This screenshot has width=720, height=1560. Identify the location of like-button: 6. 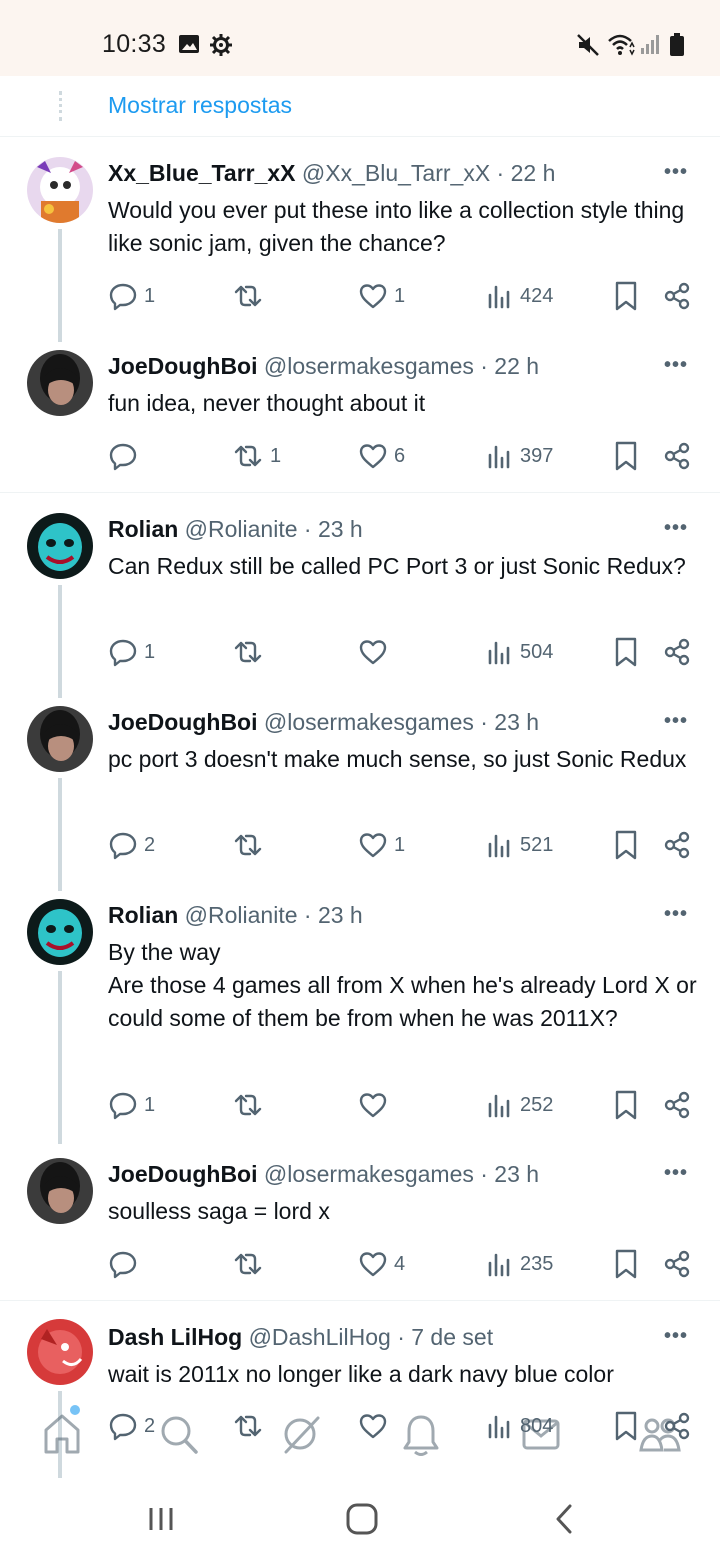
(381, 456).